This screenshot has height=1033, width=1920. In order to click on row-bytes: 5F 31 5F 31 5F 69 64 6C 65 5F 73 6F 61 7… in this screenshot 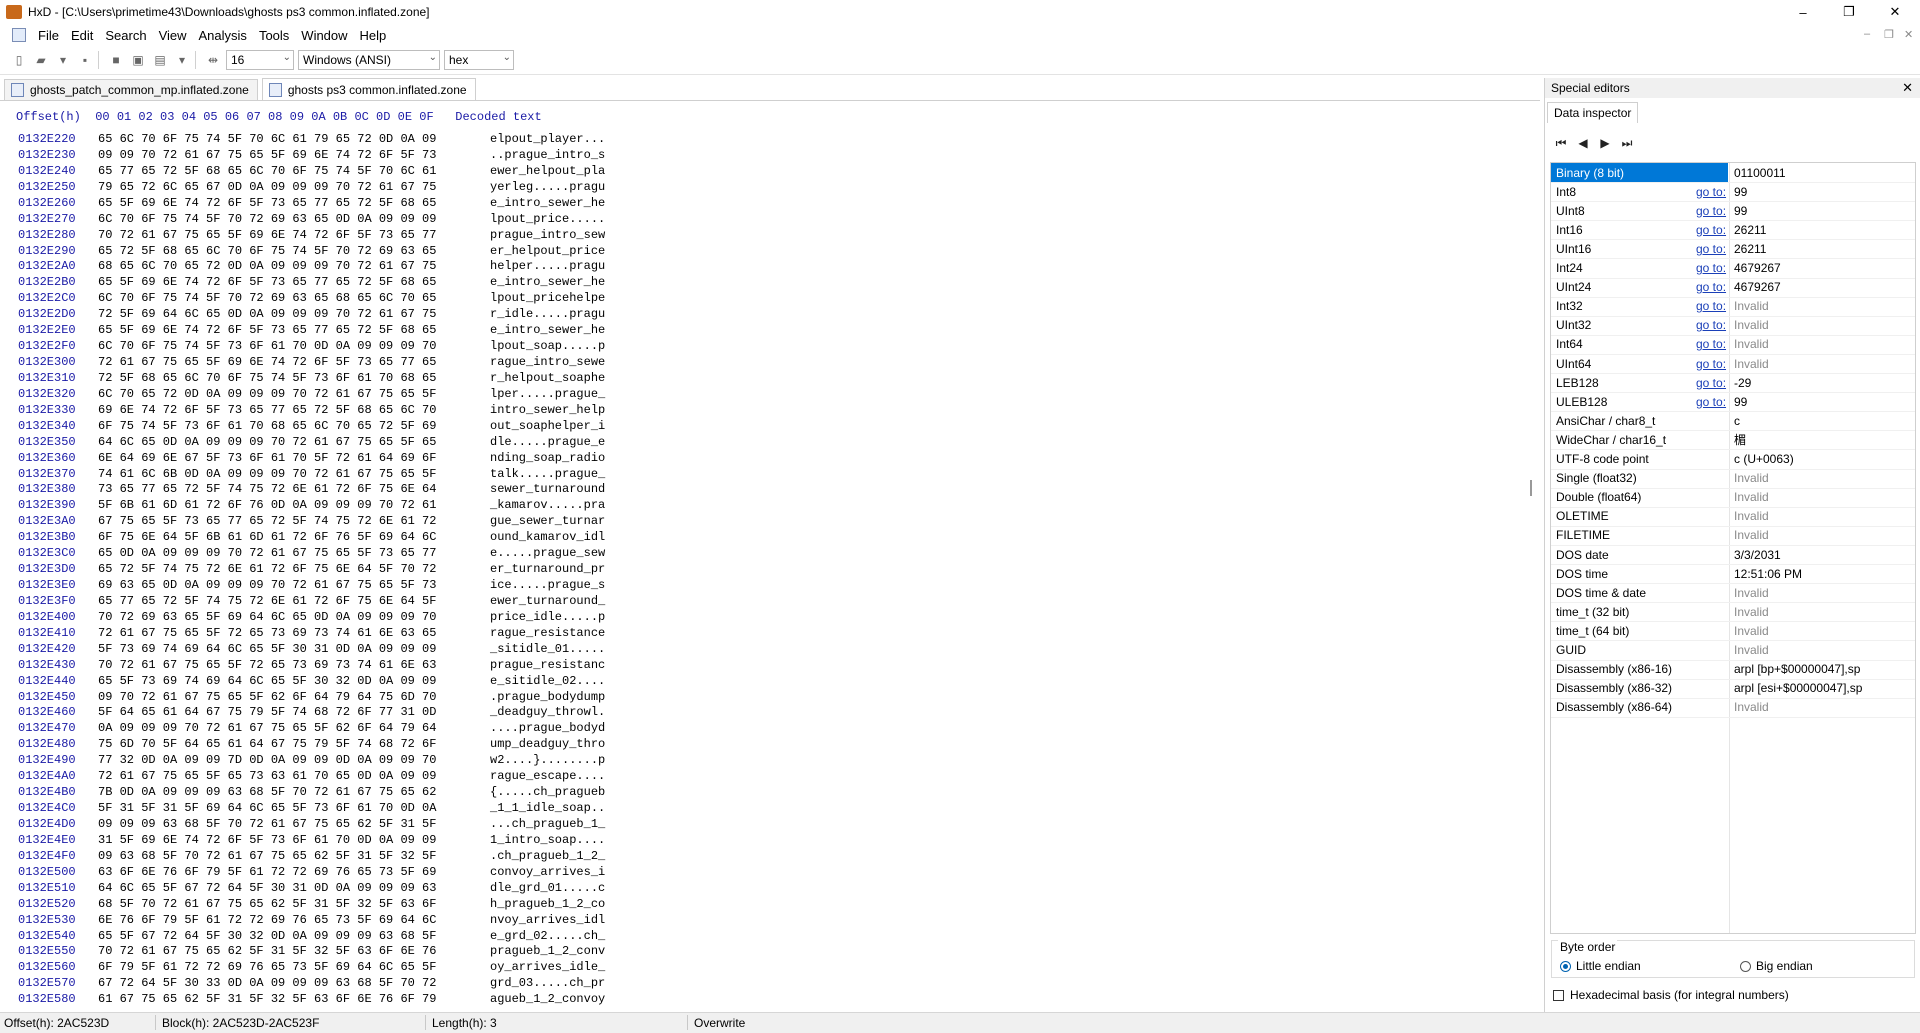, I will do `click(267, 808)`.